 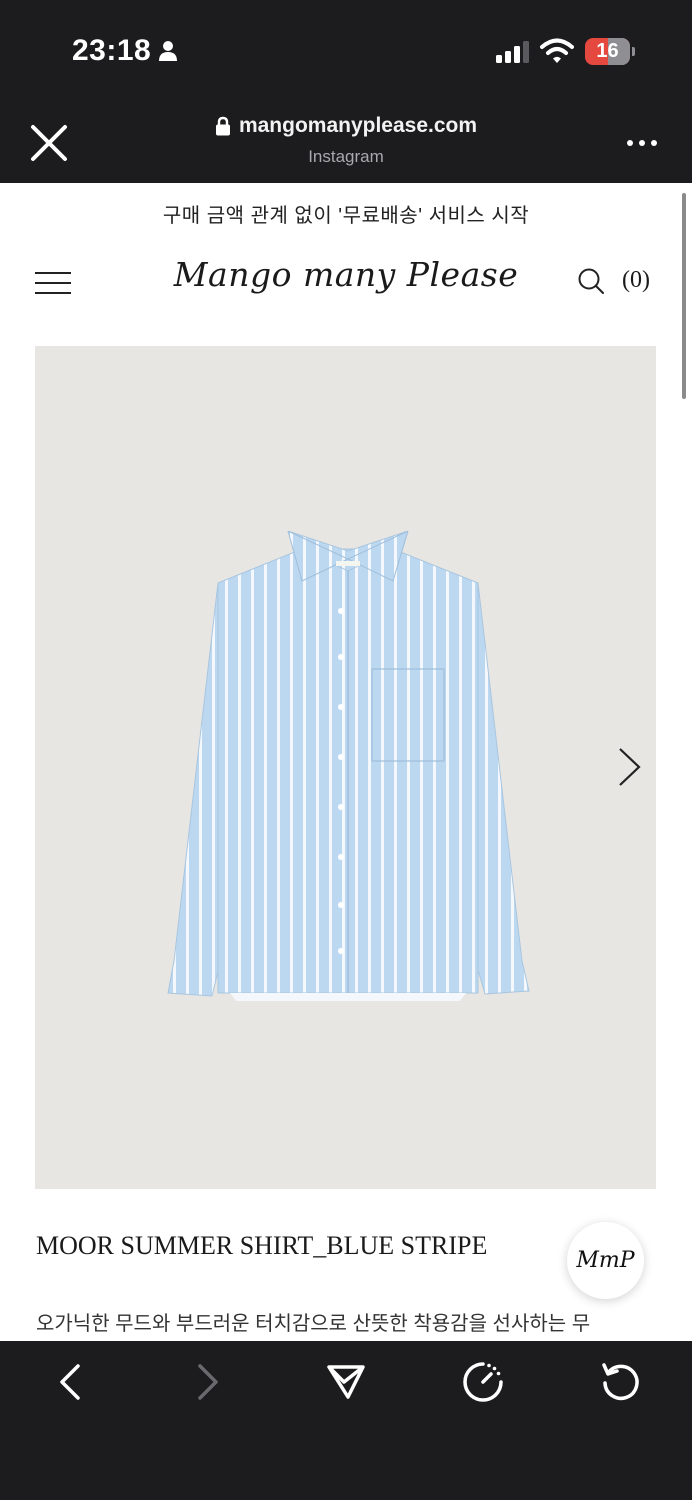 What do you see at coordinates (208, 1382) in the screenshot?
I see `forward-icon` at bounding box center [208, 1382].